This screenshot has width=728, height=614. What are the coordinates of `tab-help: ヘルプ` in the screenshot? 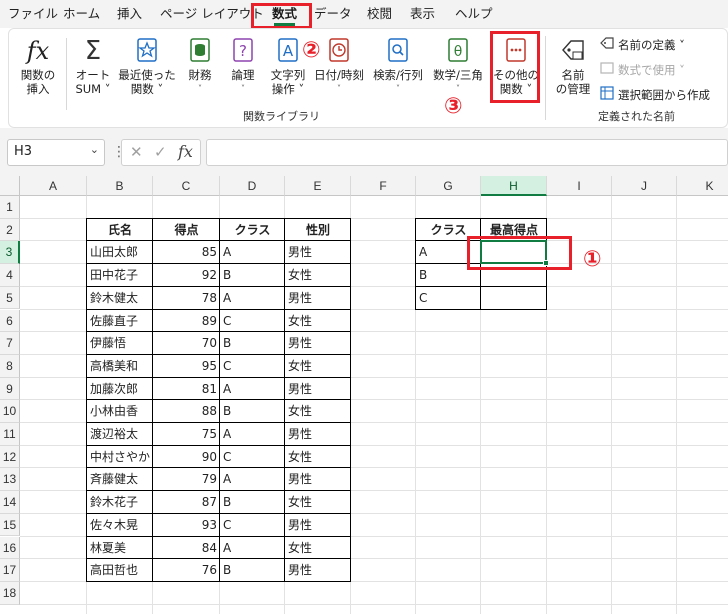 It's located at (474, 14).